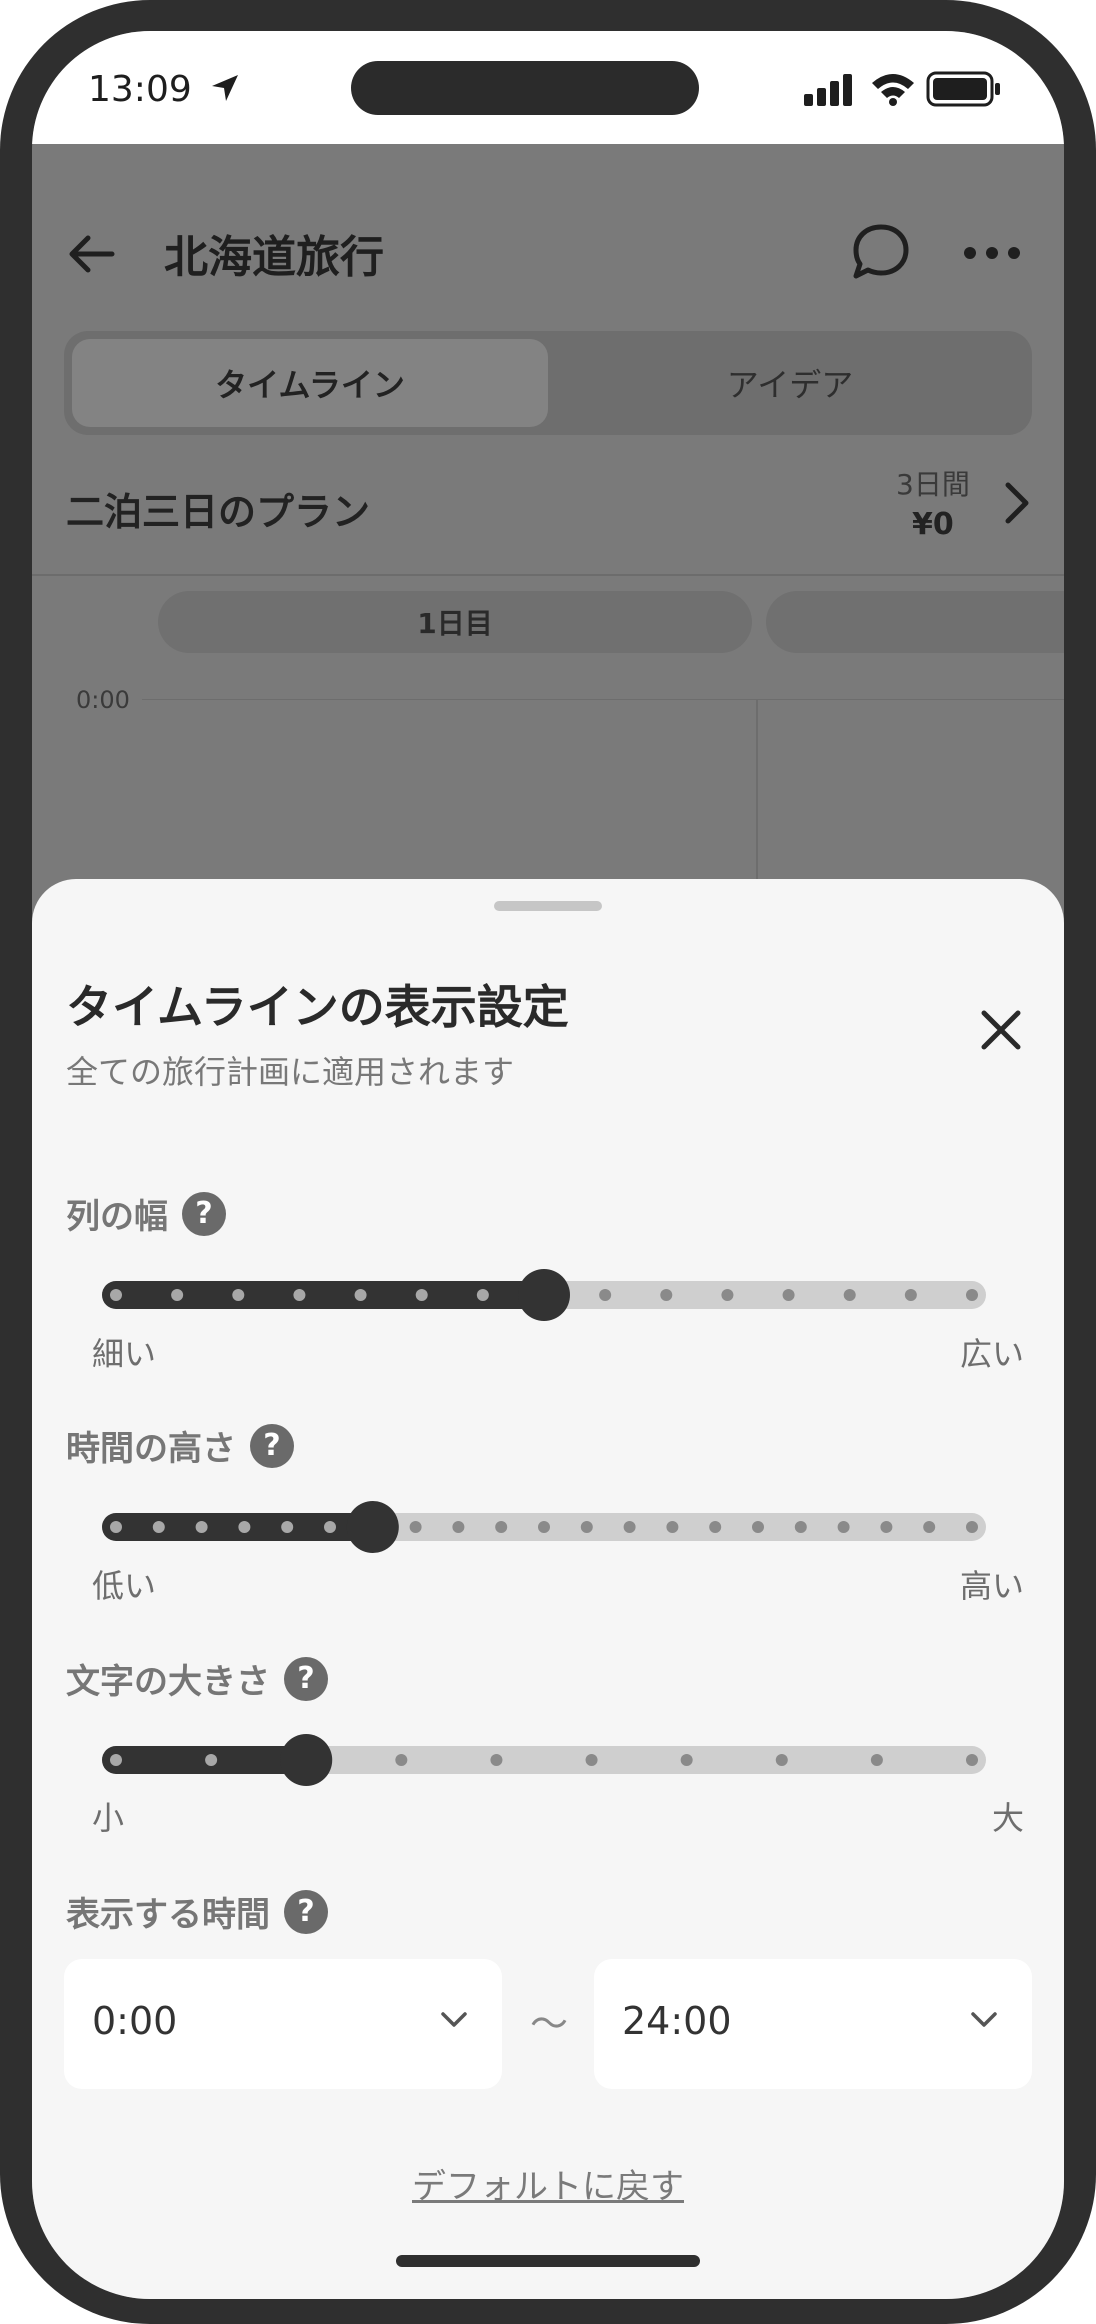  What do you see at coordinates (310, 383) in the screenshot?
I see `tab-timeline: タイムライン` at bounding box center [310, 383].